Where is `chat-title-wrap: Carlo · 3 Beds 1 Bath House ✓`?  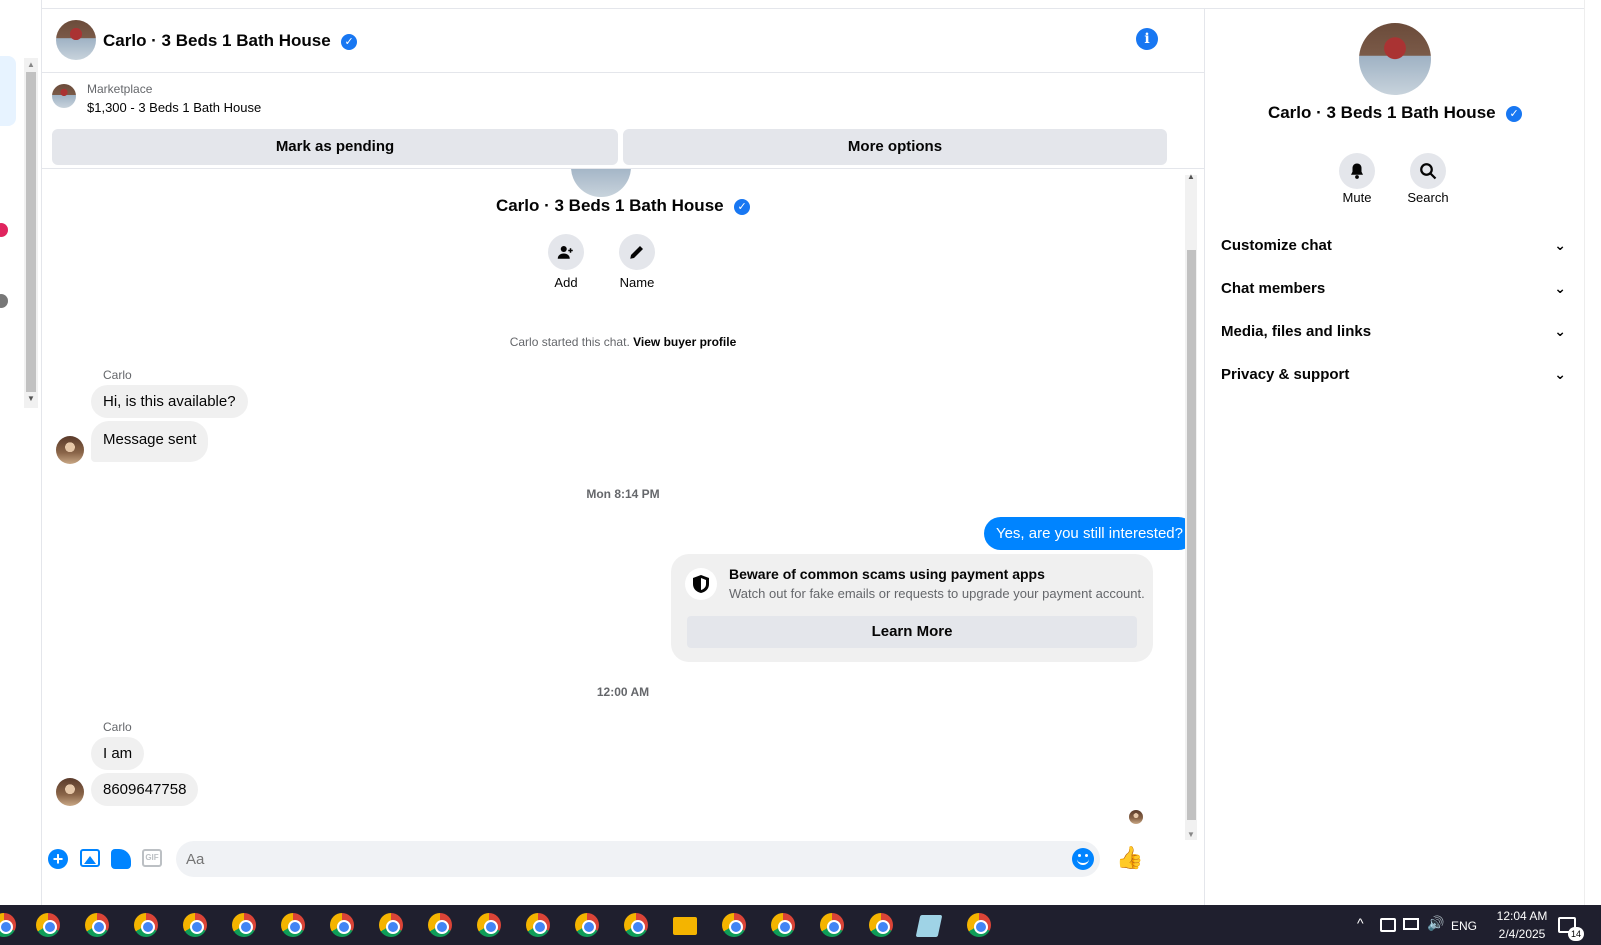 chat-title-wrap: Carlo · 3 Beds 1 Bath House ✓ is located at coordinates (230, 41).